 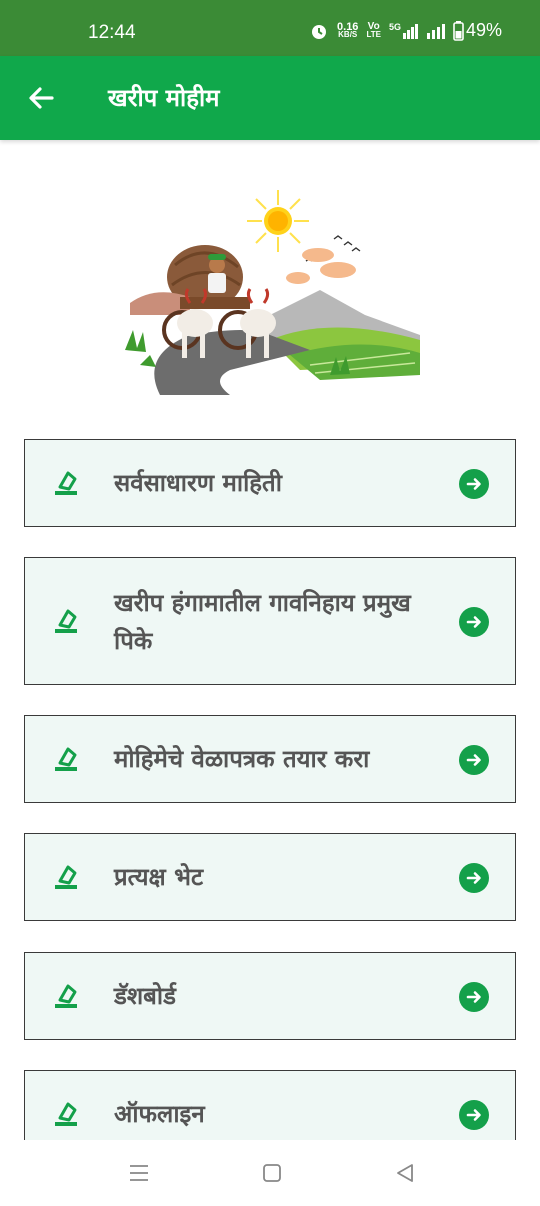 What do you see at coordinates (262, 622) in the screenshot?
I see `menu-item-label: खरीप हंगामातील गावनिहाय प्रमुख पिके` at bounding box center [262, 622].